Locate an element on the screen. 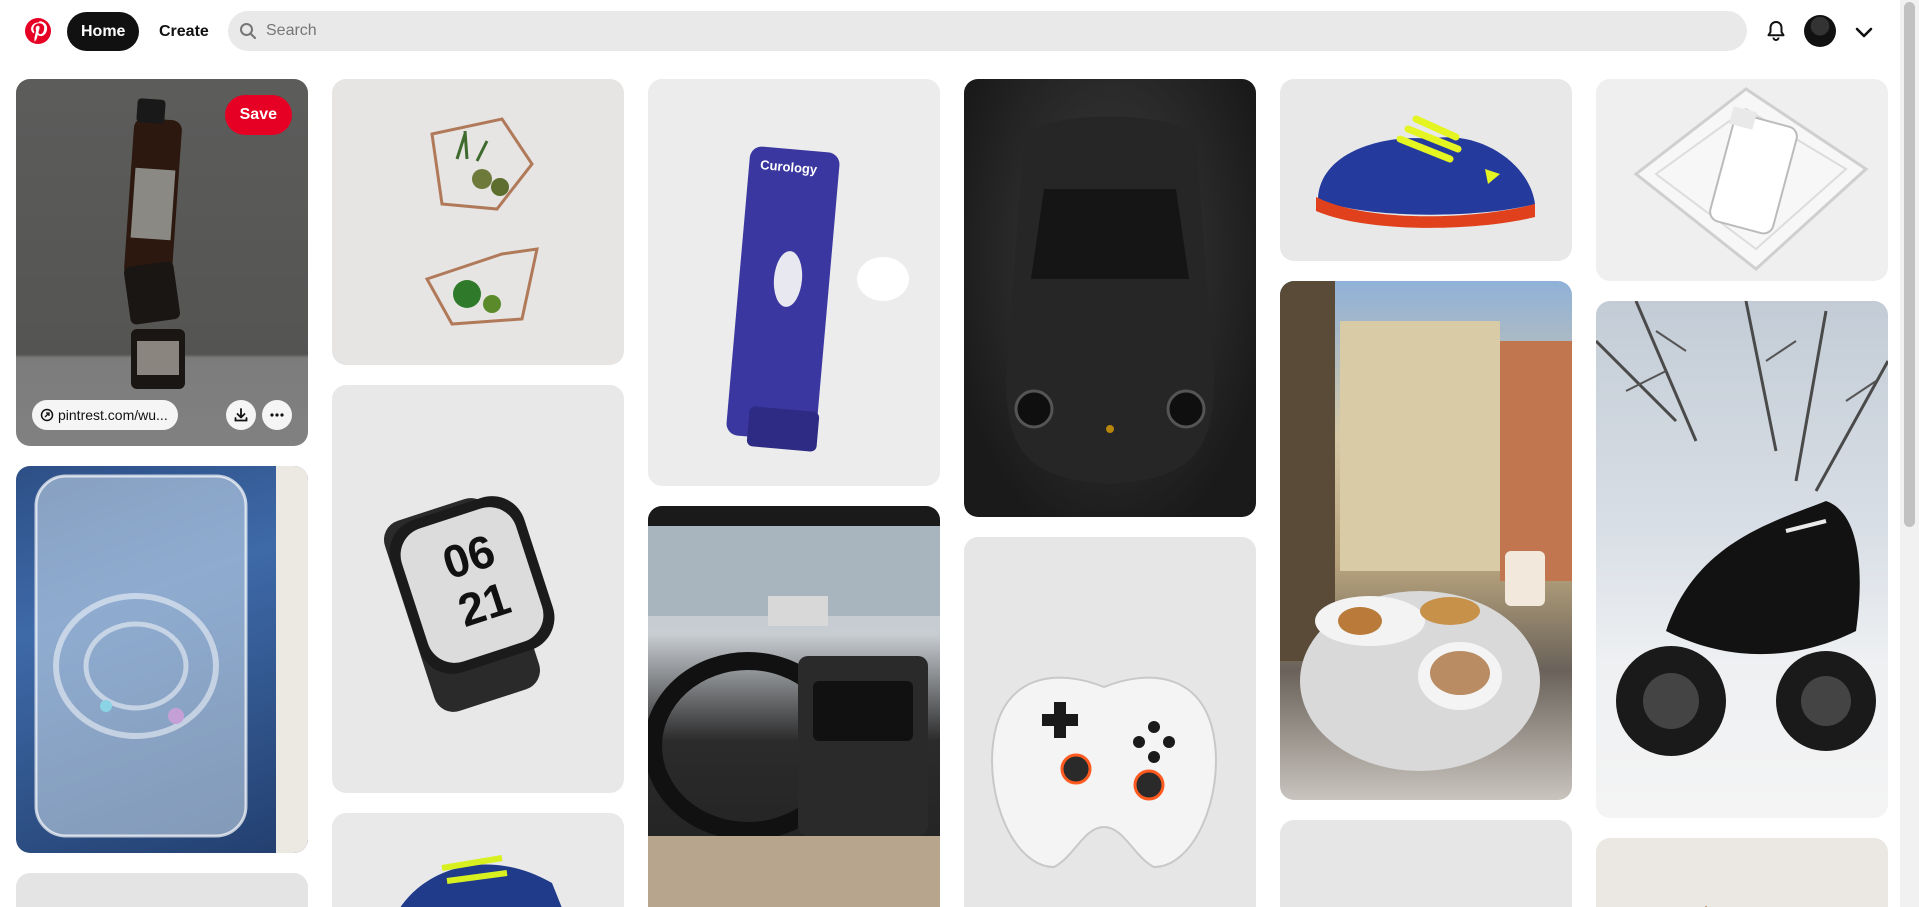  search-input is located at coordinates (996, 31).